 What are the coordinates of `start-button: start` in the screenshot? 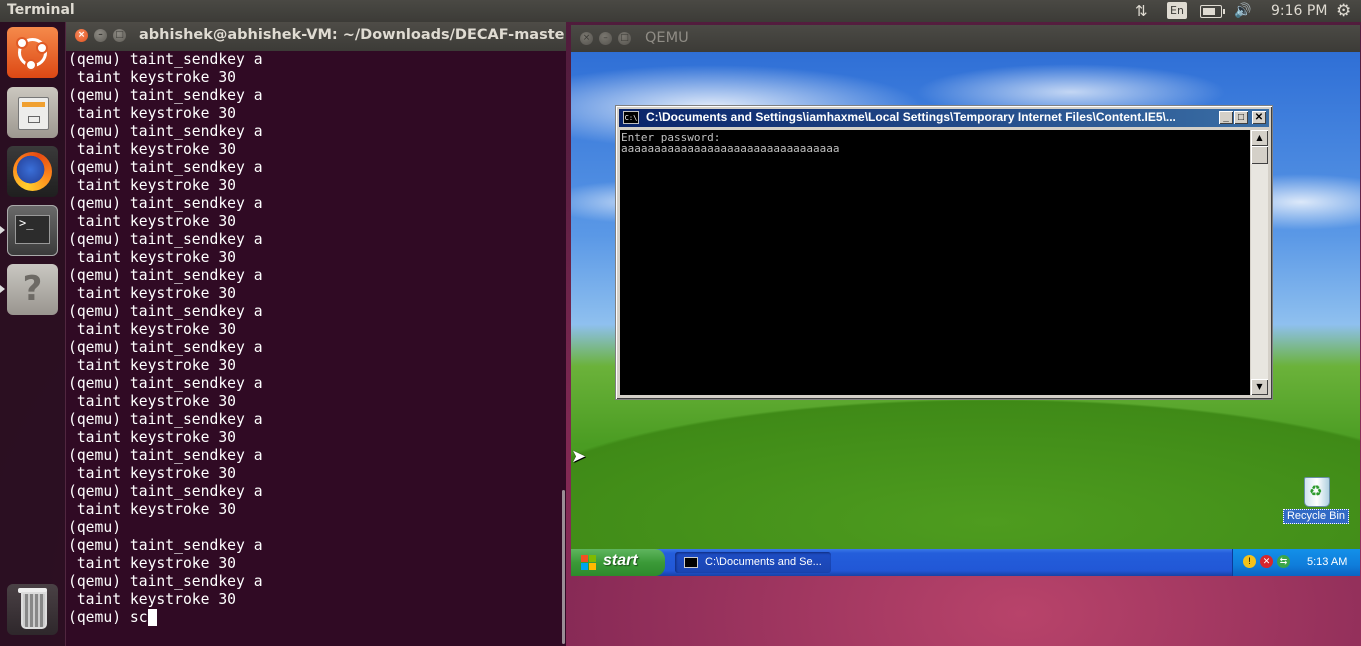 It's located at (618, 562).